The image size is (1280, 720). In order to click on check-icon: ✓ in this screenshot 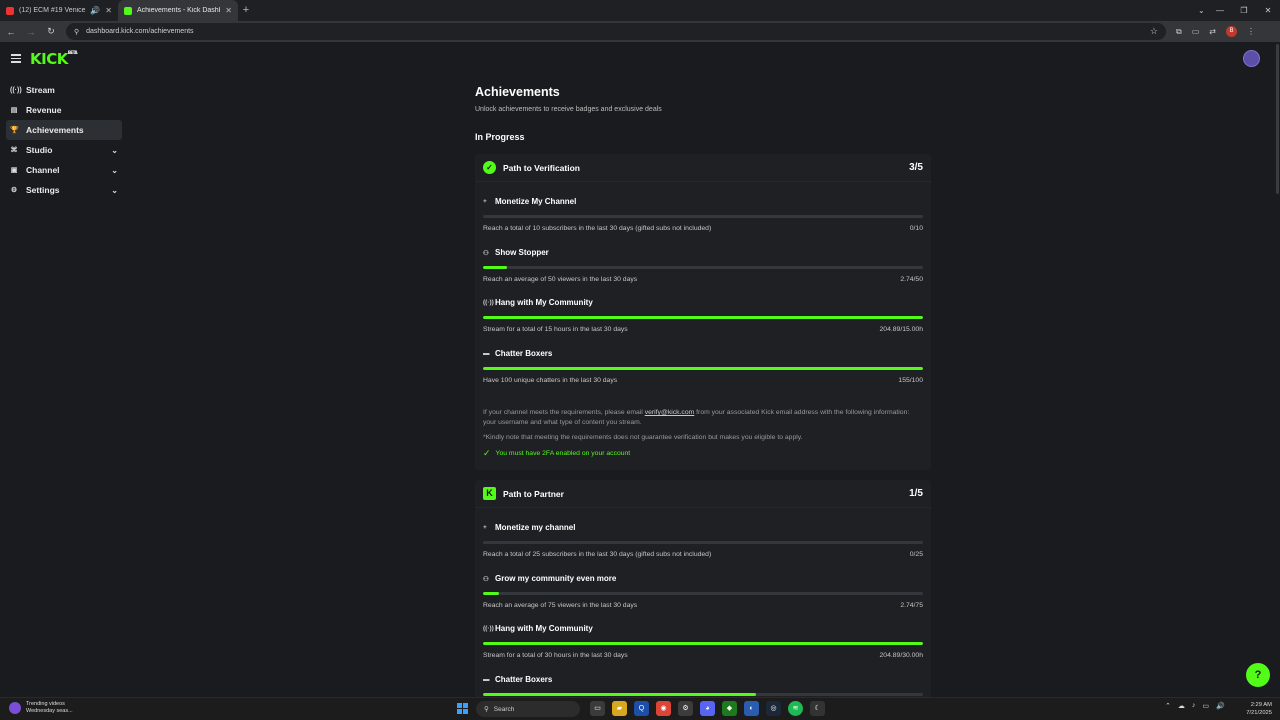, I will do `click(487, 453)`.